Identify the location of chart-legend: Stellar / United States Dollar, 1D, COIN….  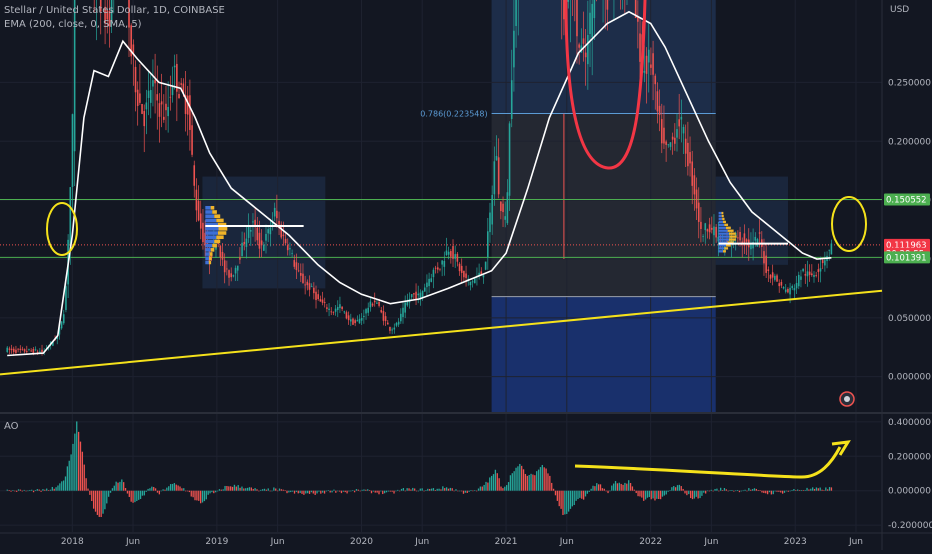
(114, 18).